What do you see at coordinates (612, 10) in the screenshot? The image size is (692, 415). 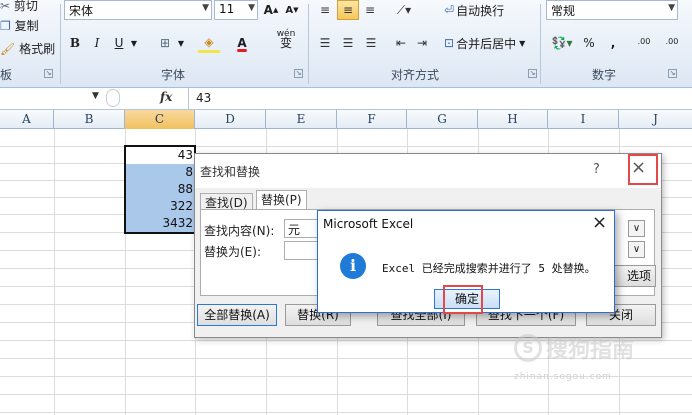 I see `number-format-combo: 常规 ▼` at bounding box center [612, 10].